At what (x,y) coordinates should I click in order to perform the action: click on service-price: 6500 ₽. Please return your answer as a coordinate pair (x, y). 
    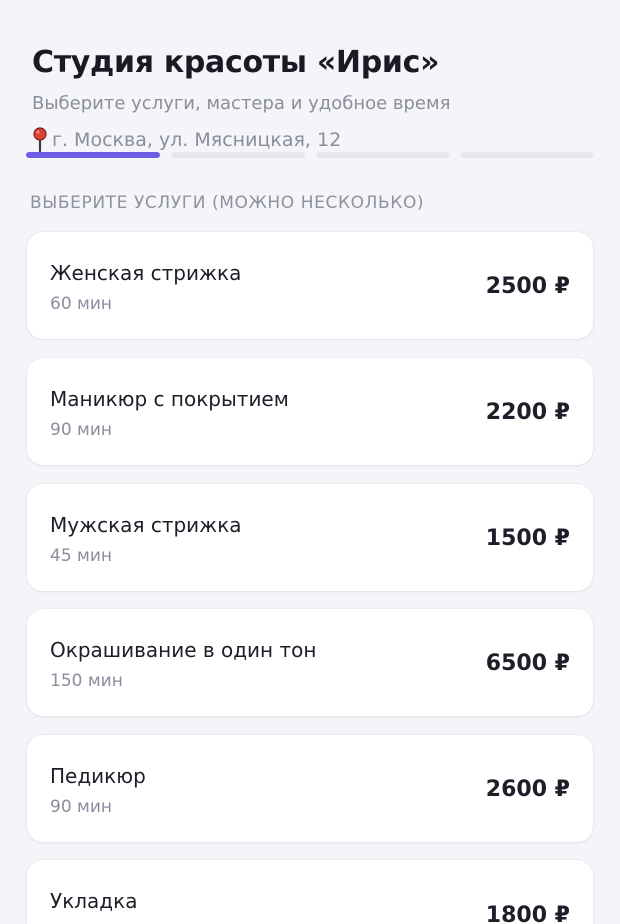
    Looking at the image, I should click on (527, 663).